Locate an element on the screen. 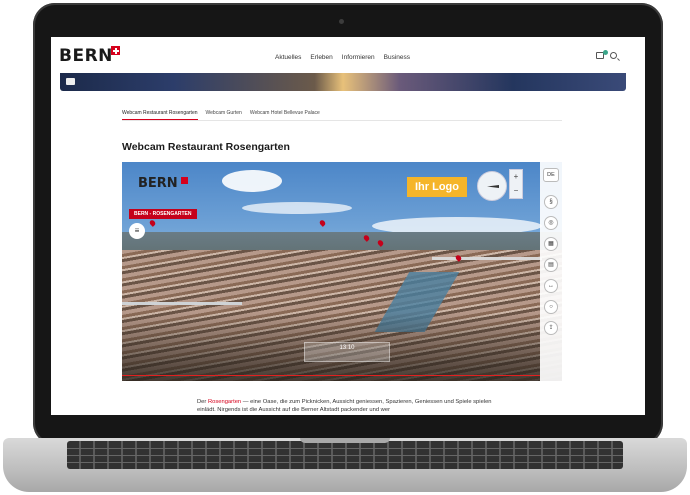 This screenshot has width=690, height=495. nav-item-business: Business is located at coordinates (397, 57).